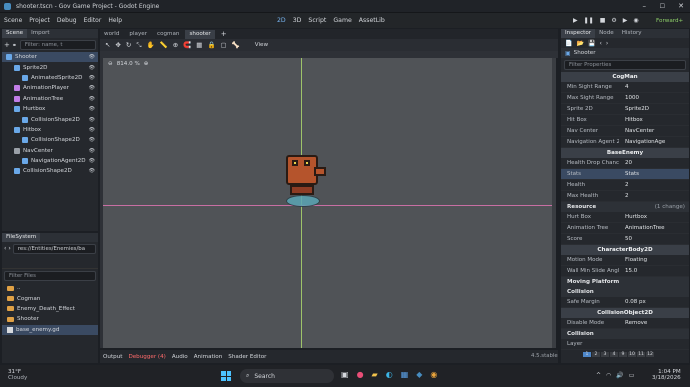  I want to click on renderer-selector: Forward+, so click(669, 21).